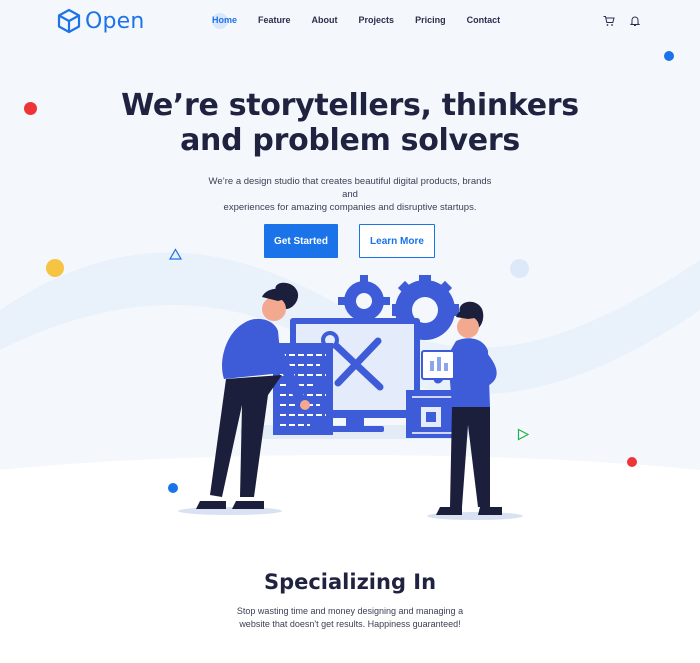  Describe the element at coordinates (622, 21) in the screenshot. I see `header-icons` at that location.